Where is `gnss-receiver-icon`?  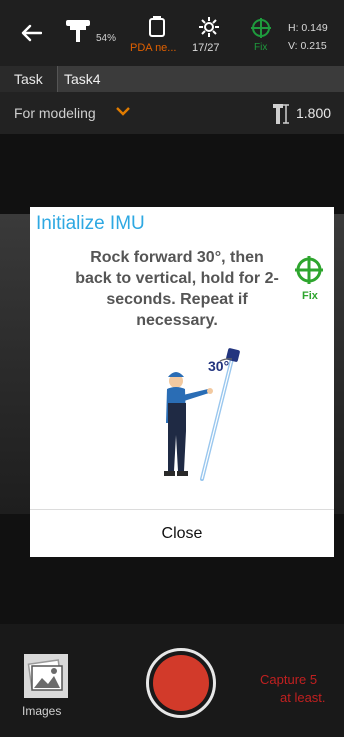 gnss-receiver-icon is located at coordinates (78, 31).